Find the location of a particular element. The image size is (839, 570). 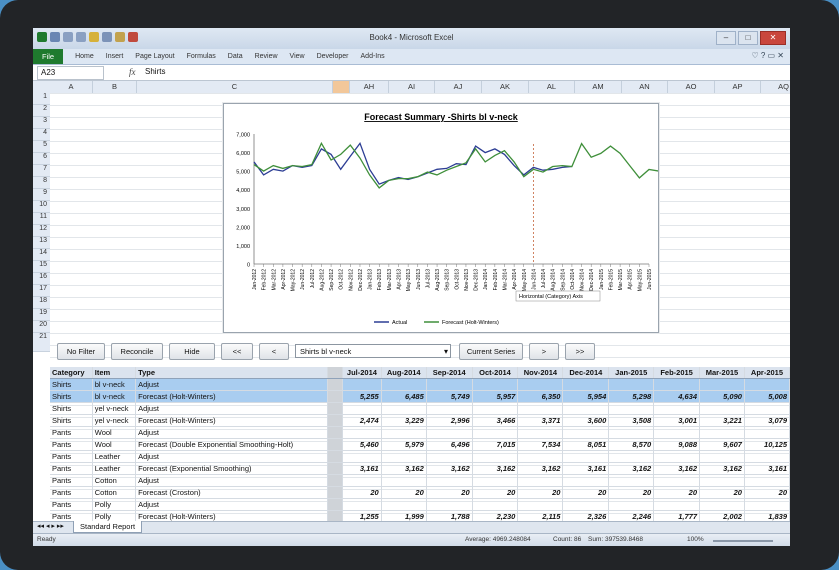

tab-review: Review is located at coordinates (266, 56).